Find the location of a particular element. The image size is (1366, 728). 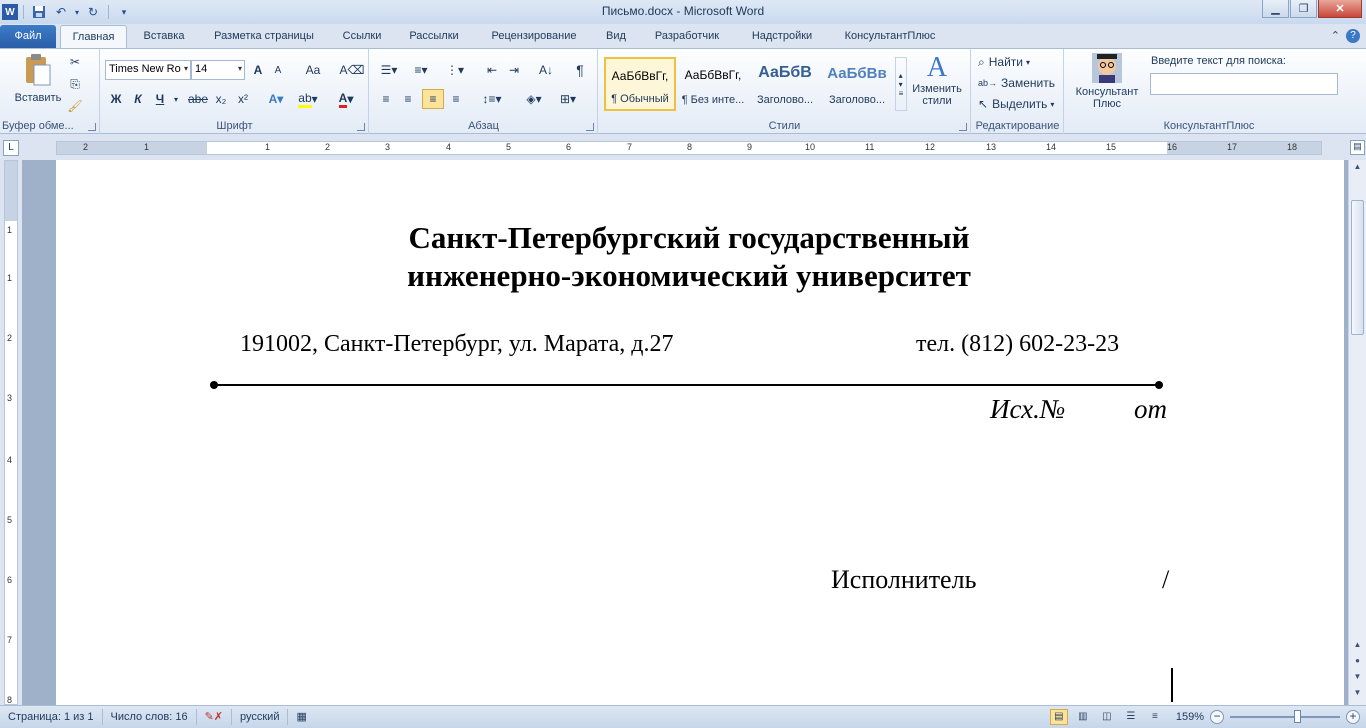

tab-page-layout: Разметка страницы is located at coordinates (264, 36).